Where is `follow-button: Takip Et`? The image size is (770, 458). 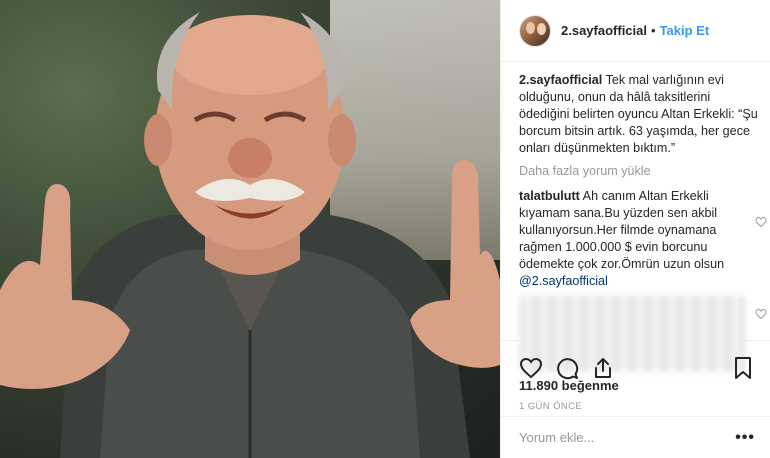
follow-button: Takip Et is located at coordinates (685, 30).